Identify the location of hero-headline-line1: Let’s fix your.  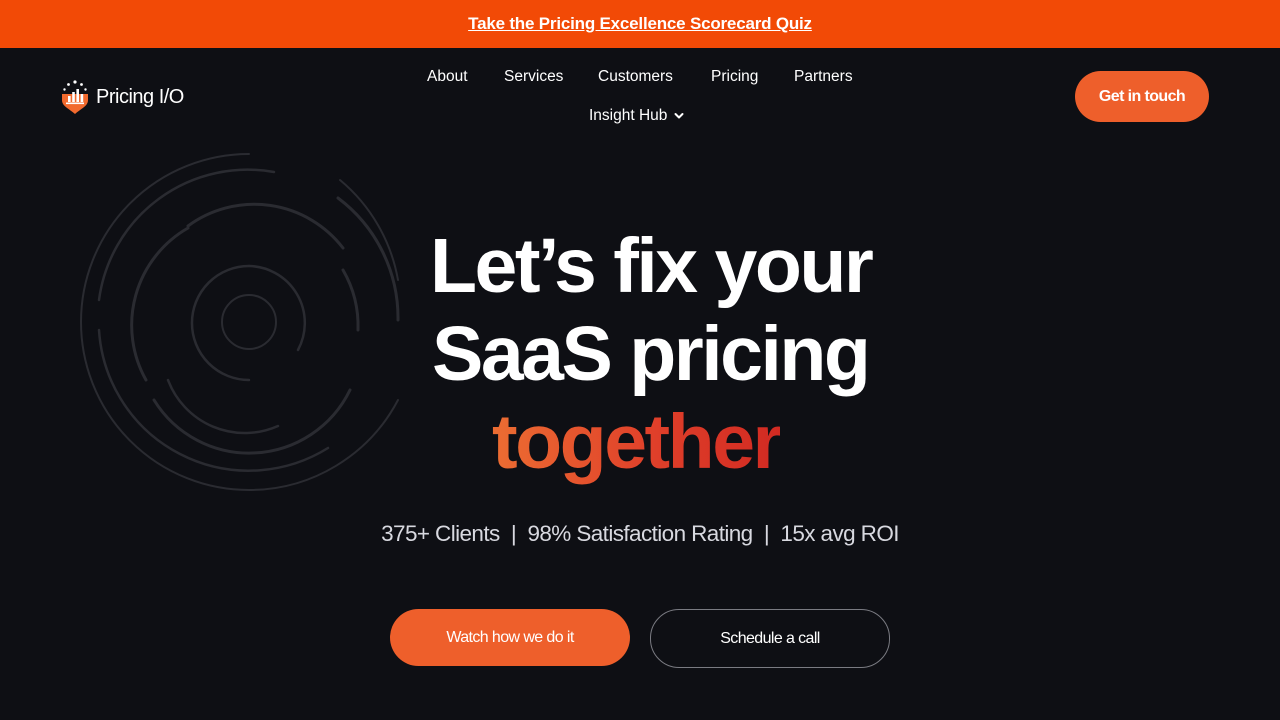
(652, 266).